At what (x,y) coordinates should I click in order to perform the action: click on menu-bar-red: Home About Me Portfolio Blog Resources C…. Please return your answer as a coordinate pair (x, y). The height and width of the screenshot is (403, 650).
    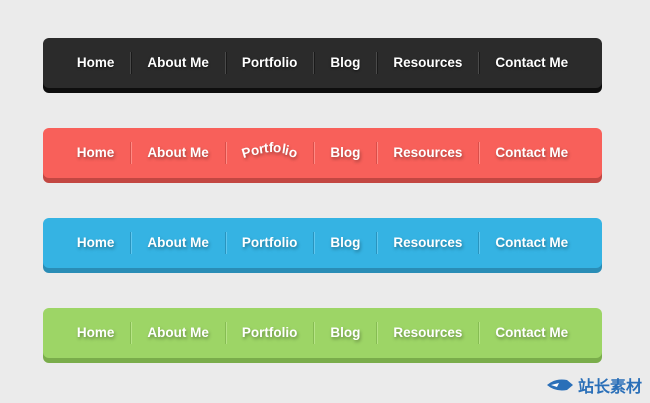
    Looking at the image, I should click on (322, 153).